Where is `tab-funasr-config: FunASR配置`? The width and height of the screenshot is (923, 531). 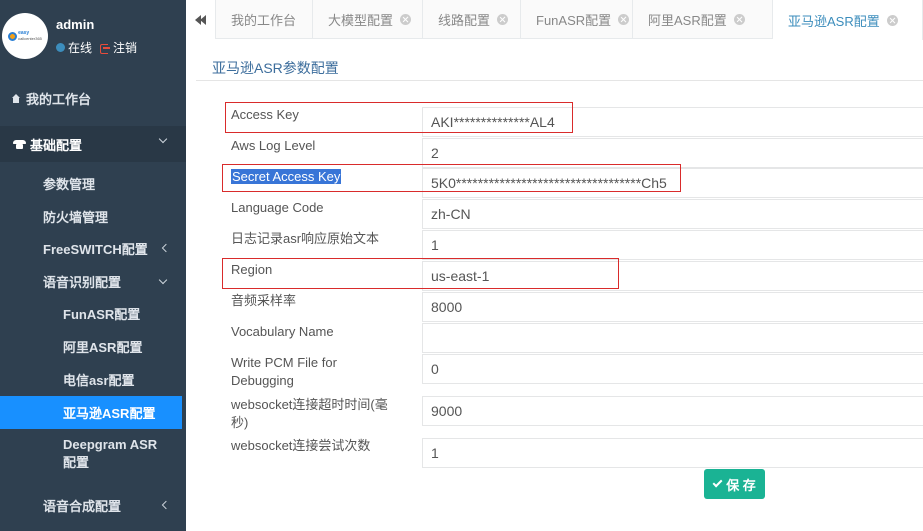
tab-funasr-config: FunASR配置 is located at coordinates (577, 19).